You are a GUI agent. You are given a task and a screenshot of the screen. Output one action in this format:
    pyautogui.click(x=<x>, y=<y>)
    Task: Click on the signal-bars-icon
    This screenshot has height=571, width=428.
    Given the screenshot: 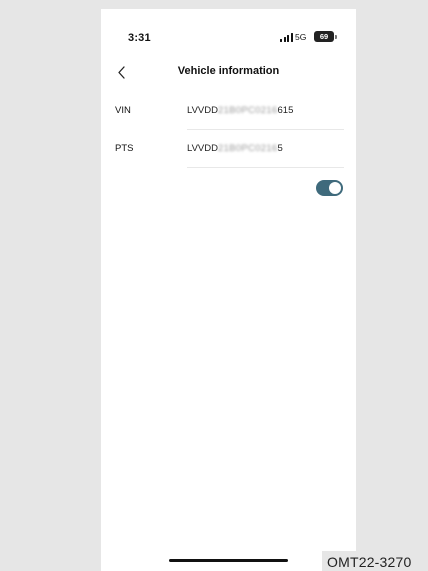 What is the action you would take?
    pyautogui.click(x=287, y=37)
    